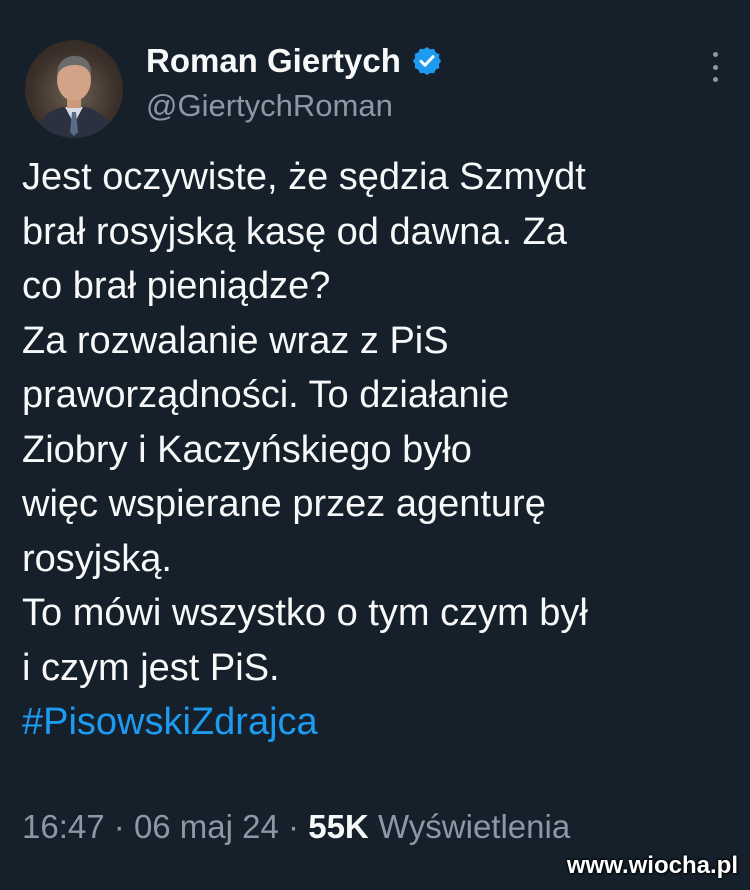  What do you see at coordinates (375, 722) in the screenshot?
I see `hashtag-link: #PisowskiZdrajca` at bounding box center [375, 722].